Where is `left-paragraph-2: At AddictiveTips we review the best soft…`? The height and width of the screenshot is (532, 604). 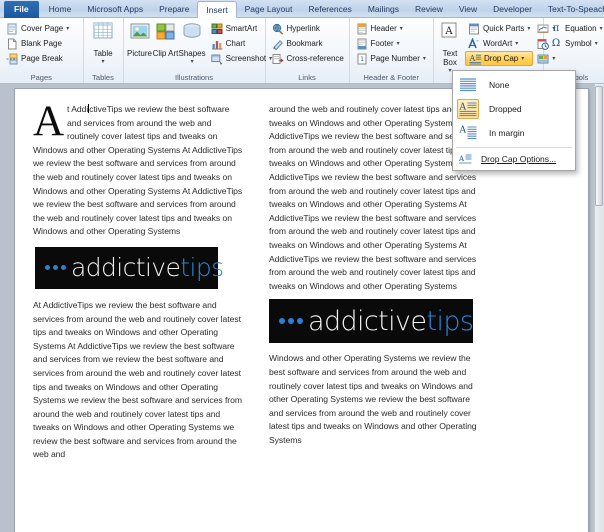 left-paragraph-2: At AddictiveTips we review the best soft… is located at coordinates (139, 380).